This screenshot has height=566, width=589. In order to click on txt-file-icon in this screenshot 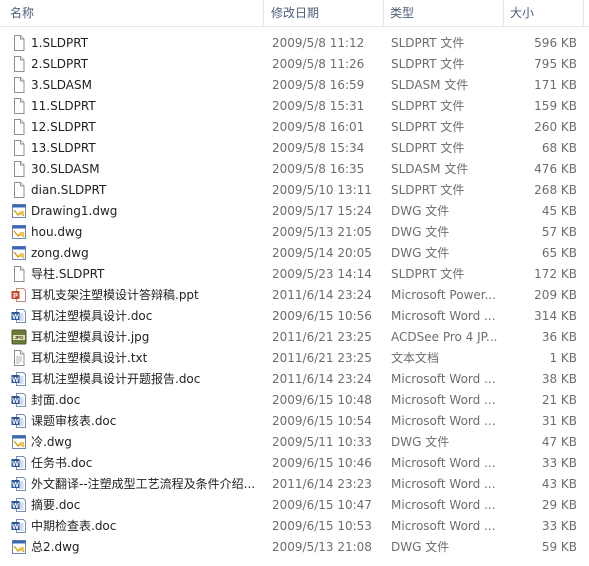, I will do `click(19, 358)`.